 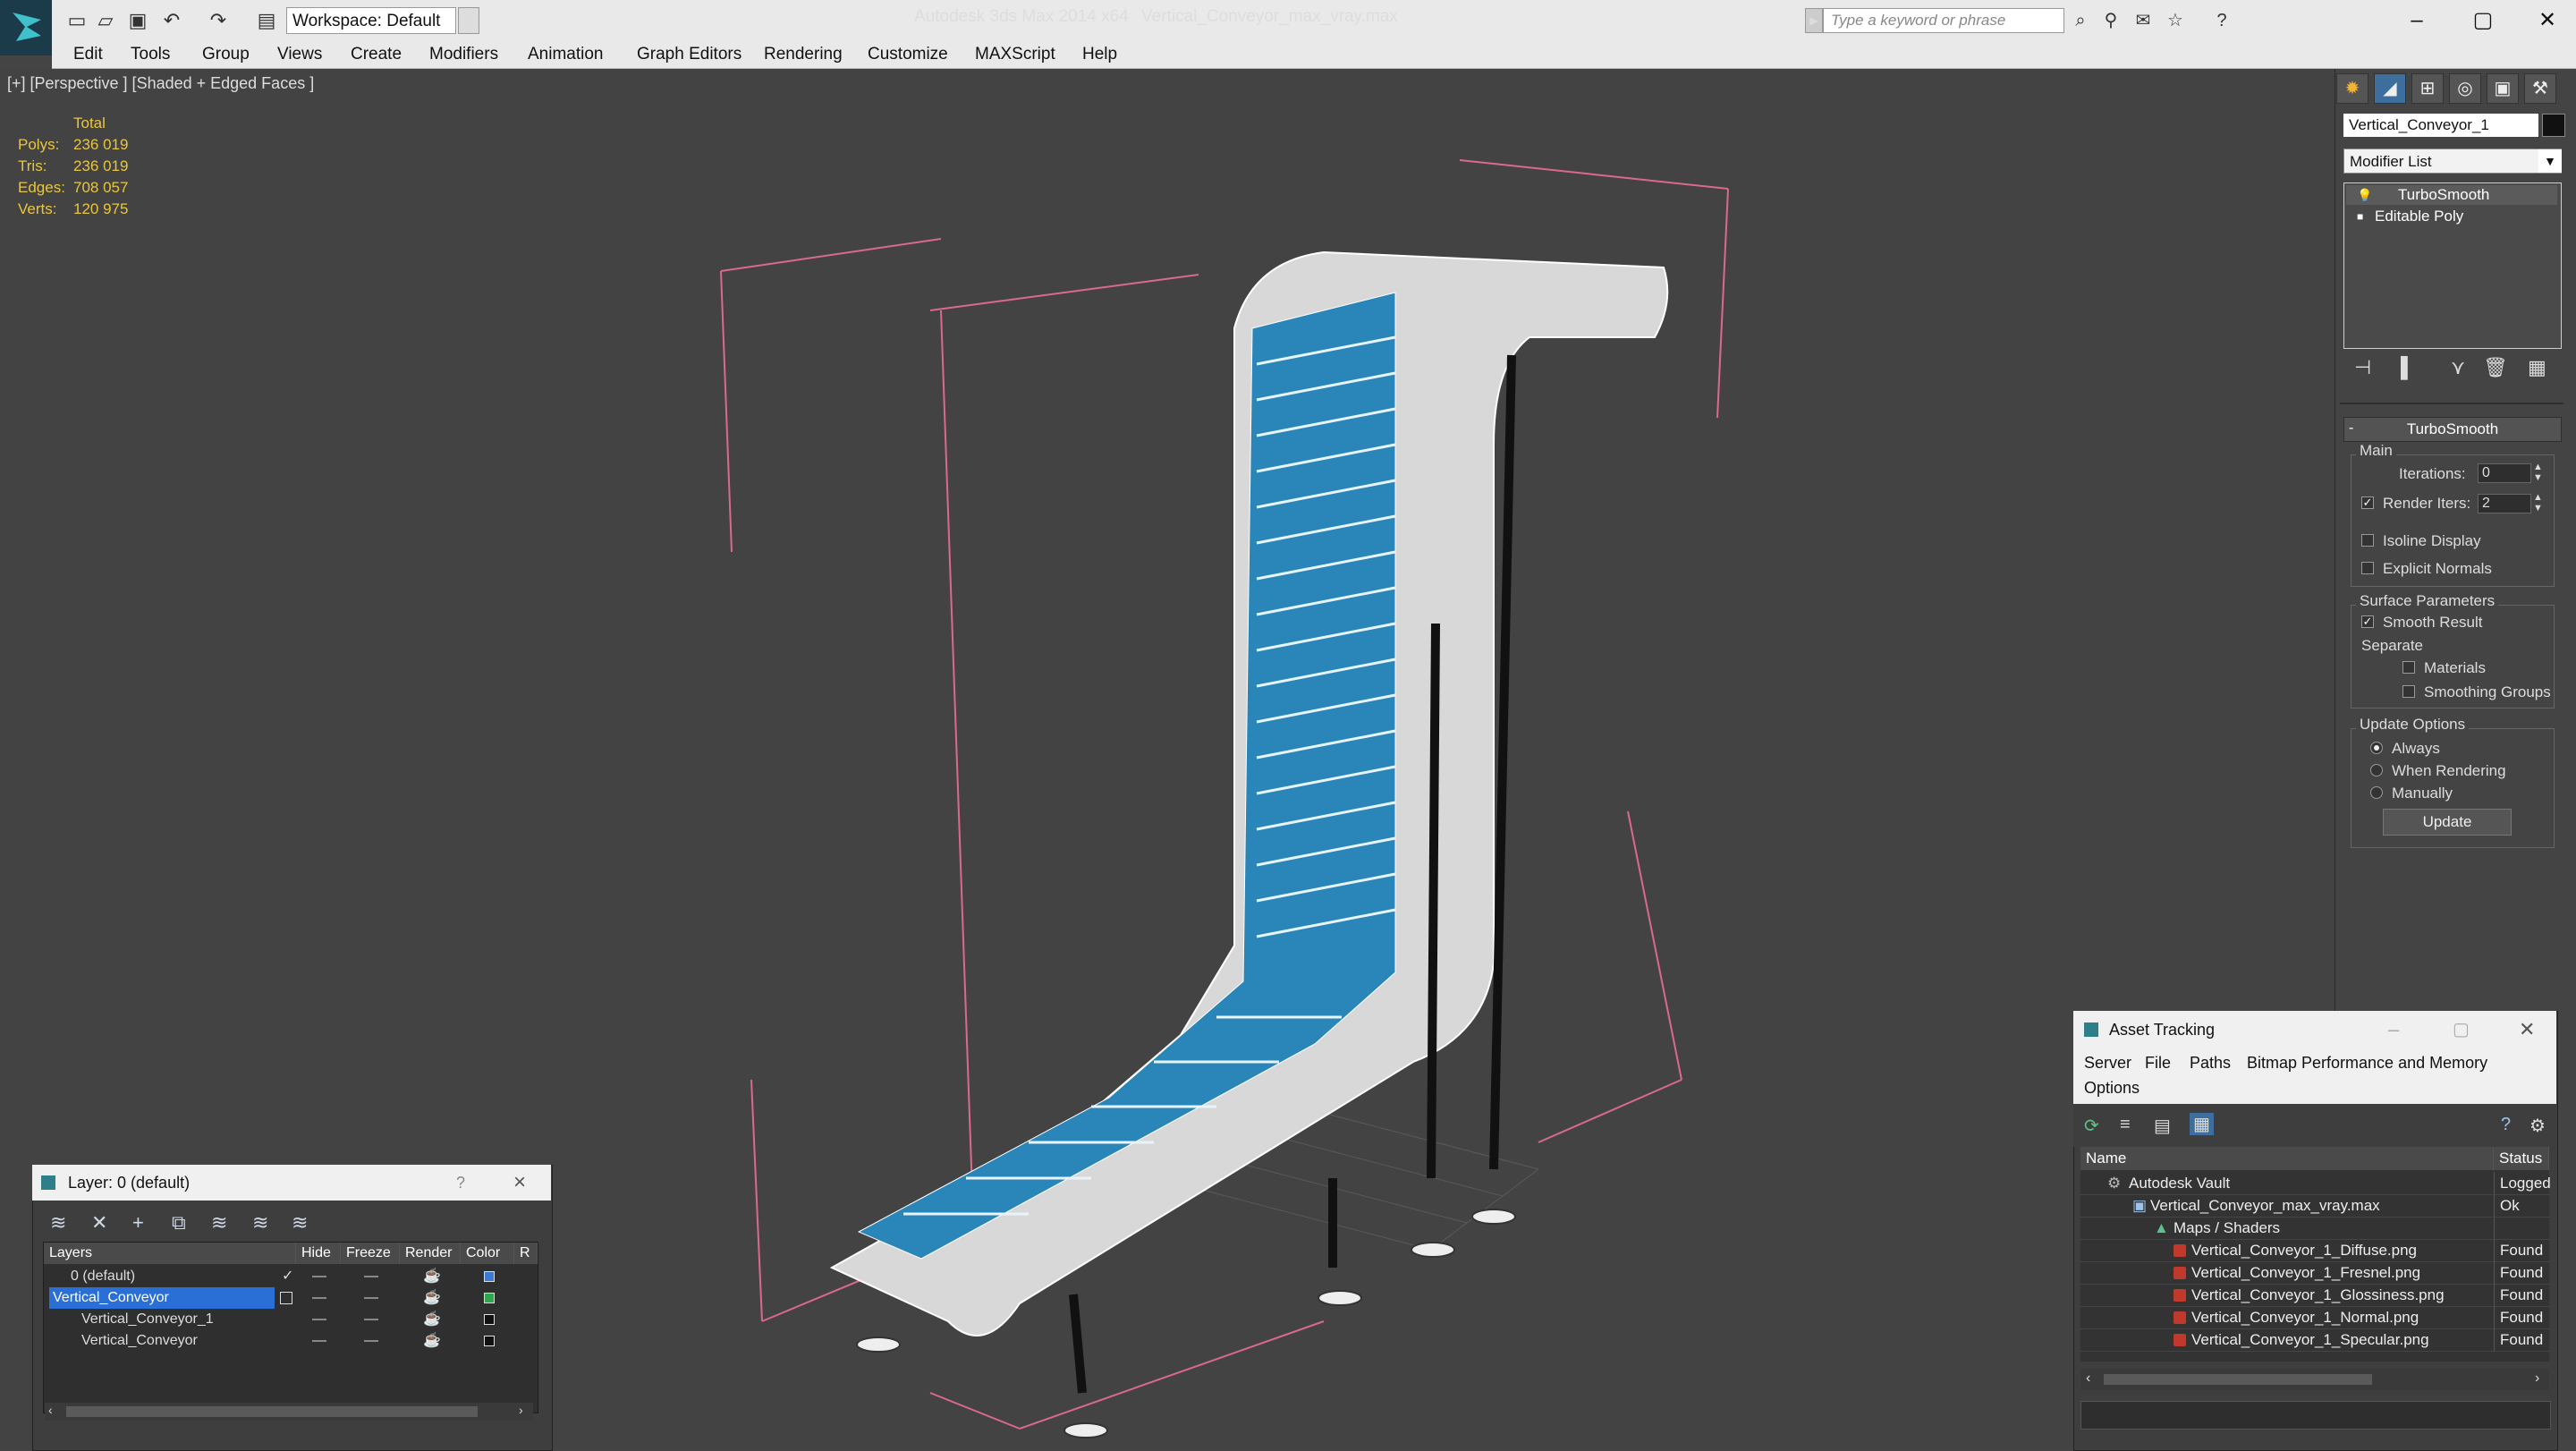 What do you see at coordinates (2314, 1340) in the screenshot?
I see `asset-row: Vertical_Conveyor_1_Specular.png Found` at bounding box center [2314, 1340].